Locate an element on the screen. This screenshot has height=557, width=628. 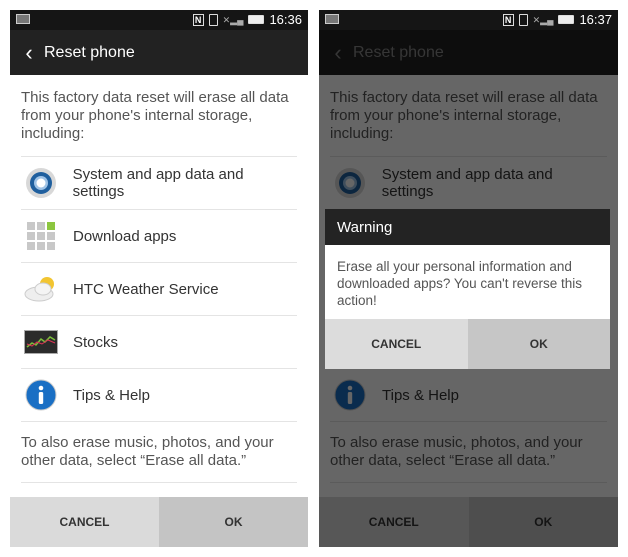
clock: 16:36 is located at coordinates (285, 19).